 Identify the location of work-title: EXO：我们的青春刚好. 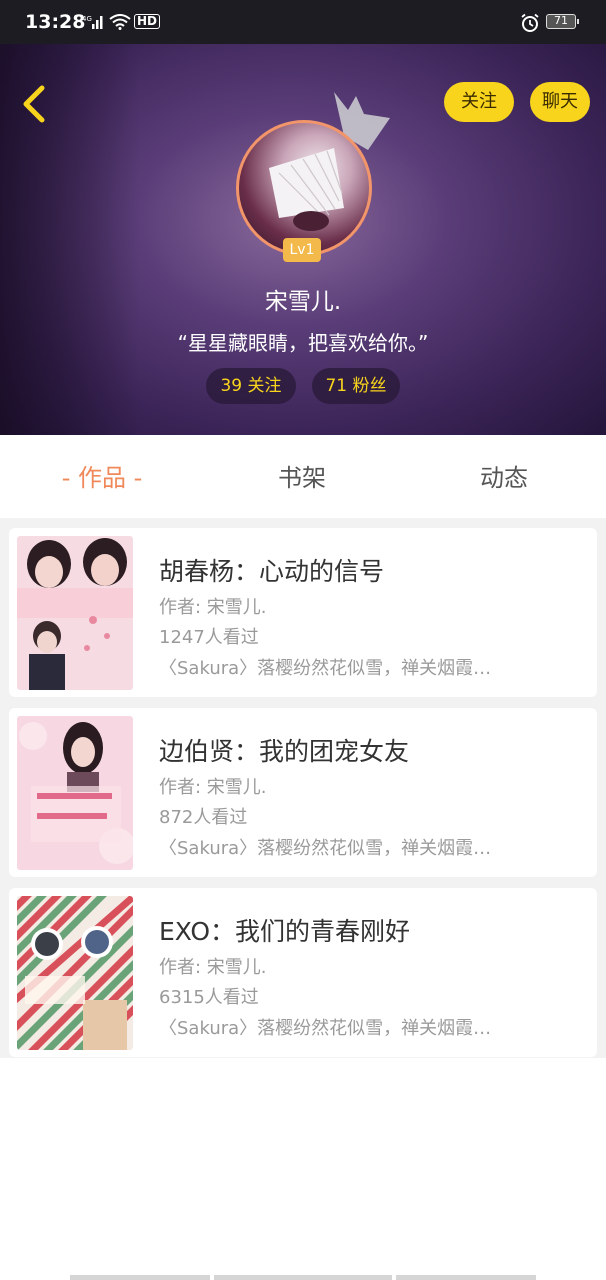
(285, 931).